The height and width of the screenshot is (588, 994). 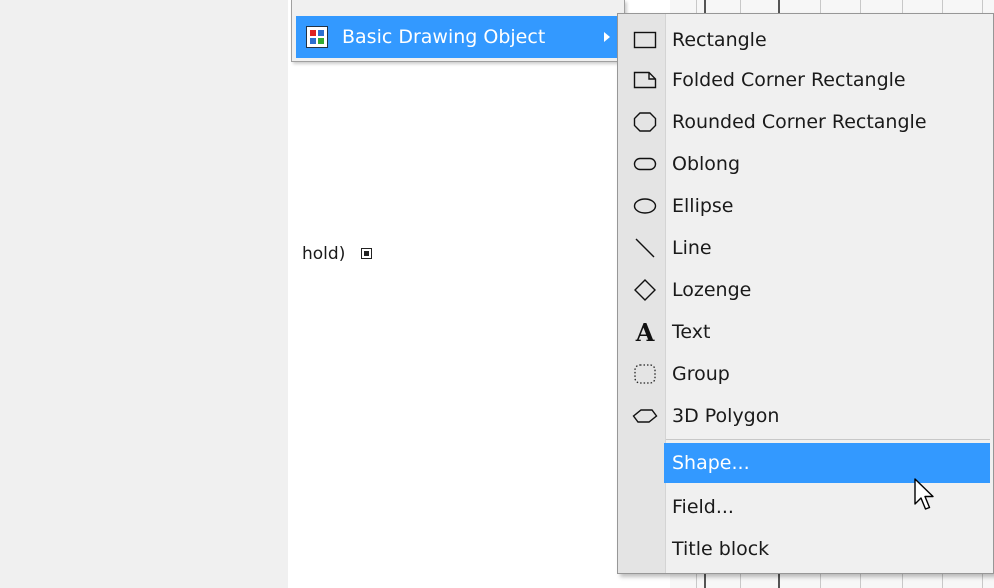 What do you see at coordinates (645, 164) in the screenshot?
I see `oblong-icon` at bounding box center [645, 164].